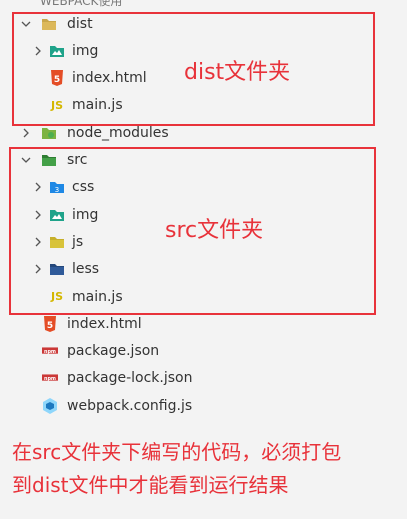  I want to click on dist-annotation: dist文件夹, so click(237, 72).